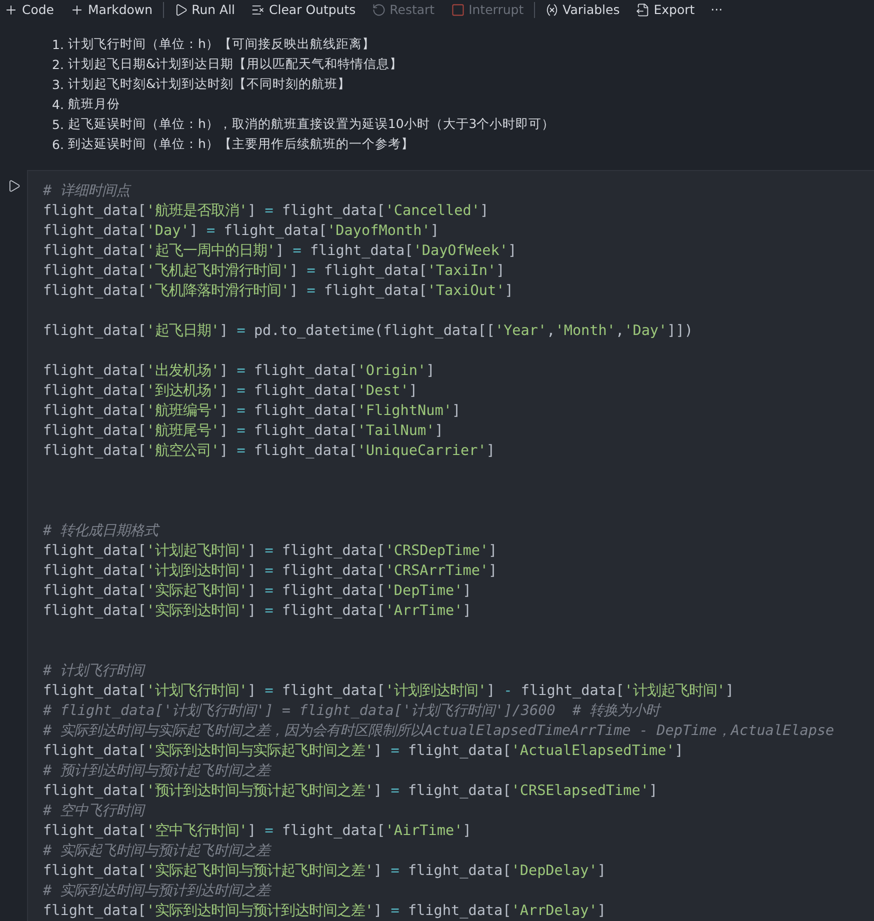  I want to click on toolbar-button: Markdown, so click(111, 9).